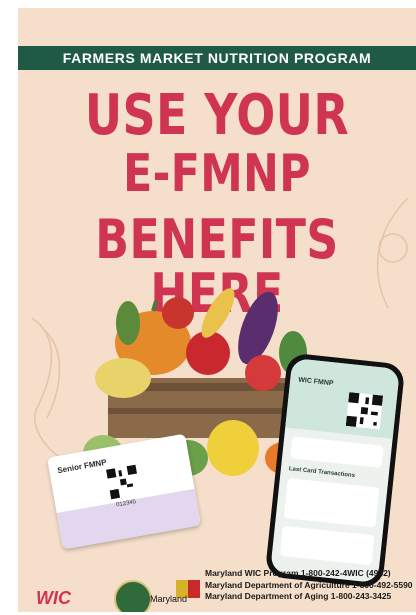 This screenshot has height=615, width=416. I want to click on program-banner: FARMERS MARKET NUTRITION PROGRAM, so click(217, 58).